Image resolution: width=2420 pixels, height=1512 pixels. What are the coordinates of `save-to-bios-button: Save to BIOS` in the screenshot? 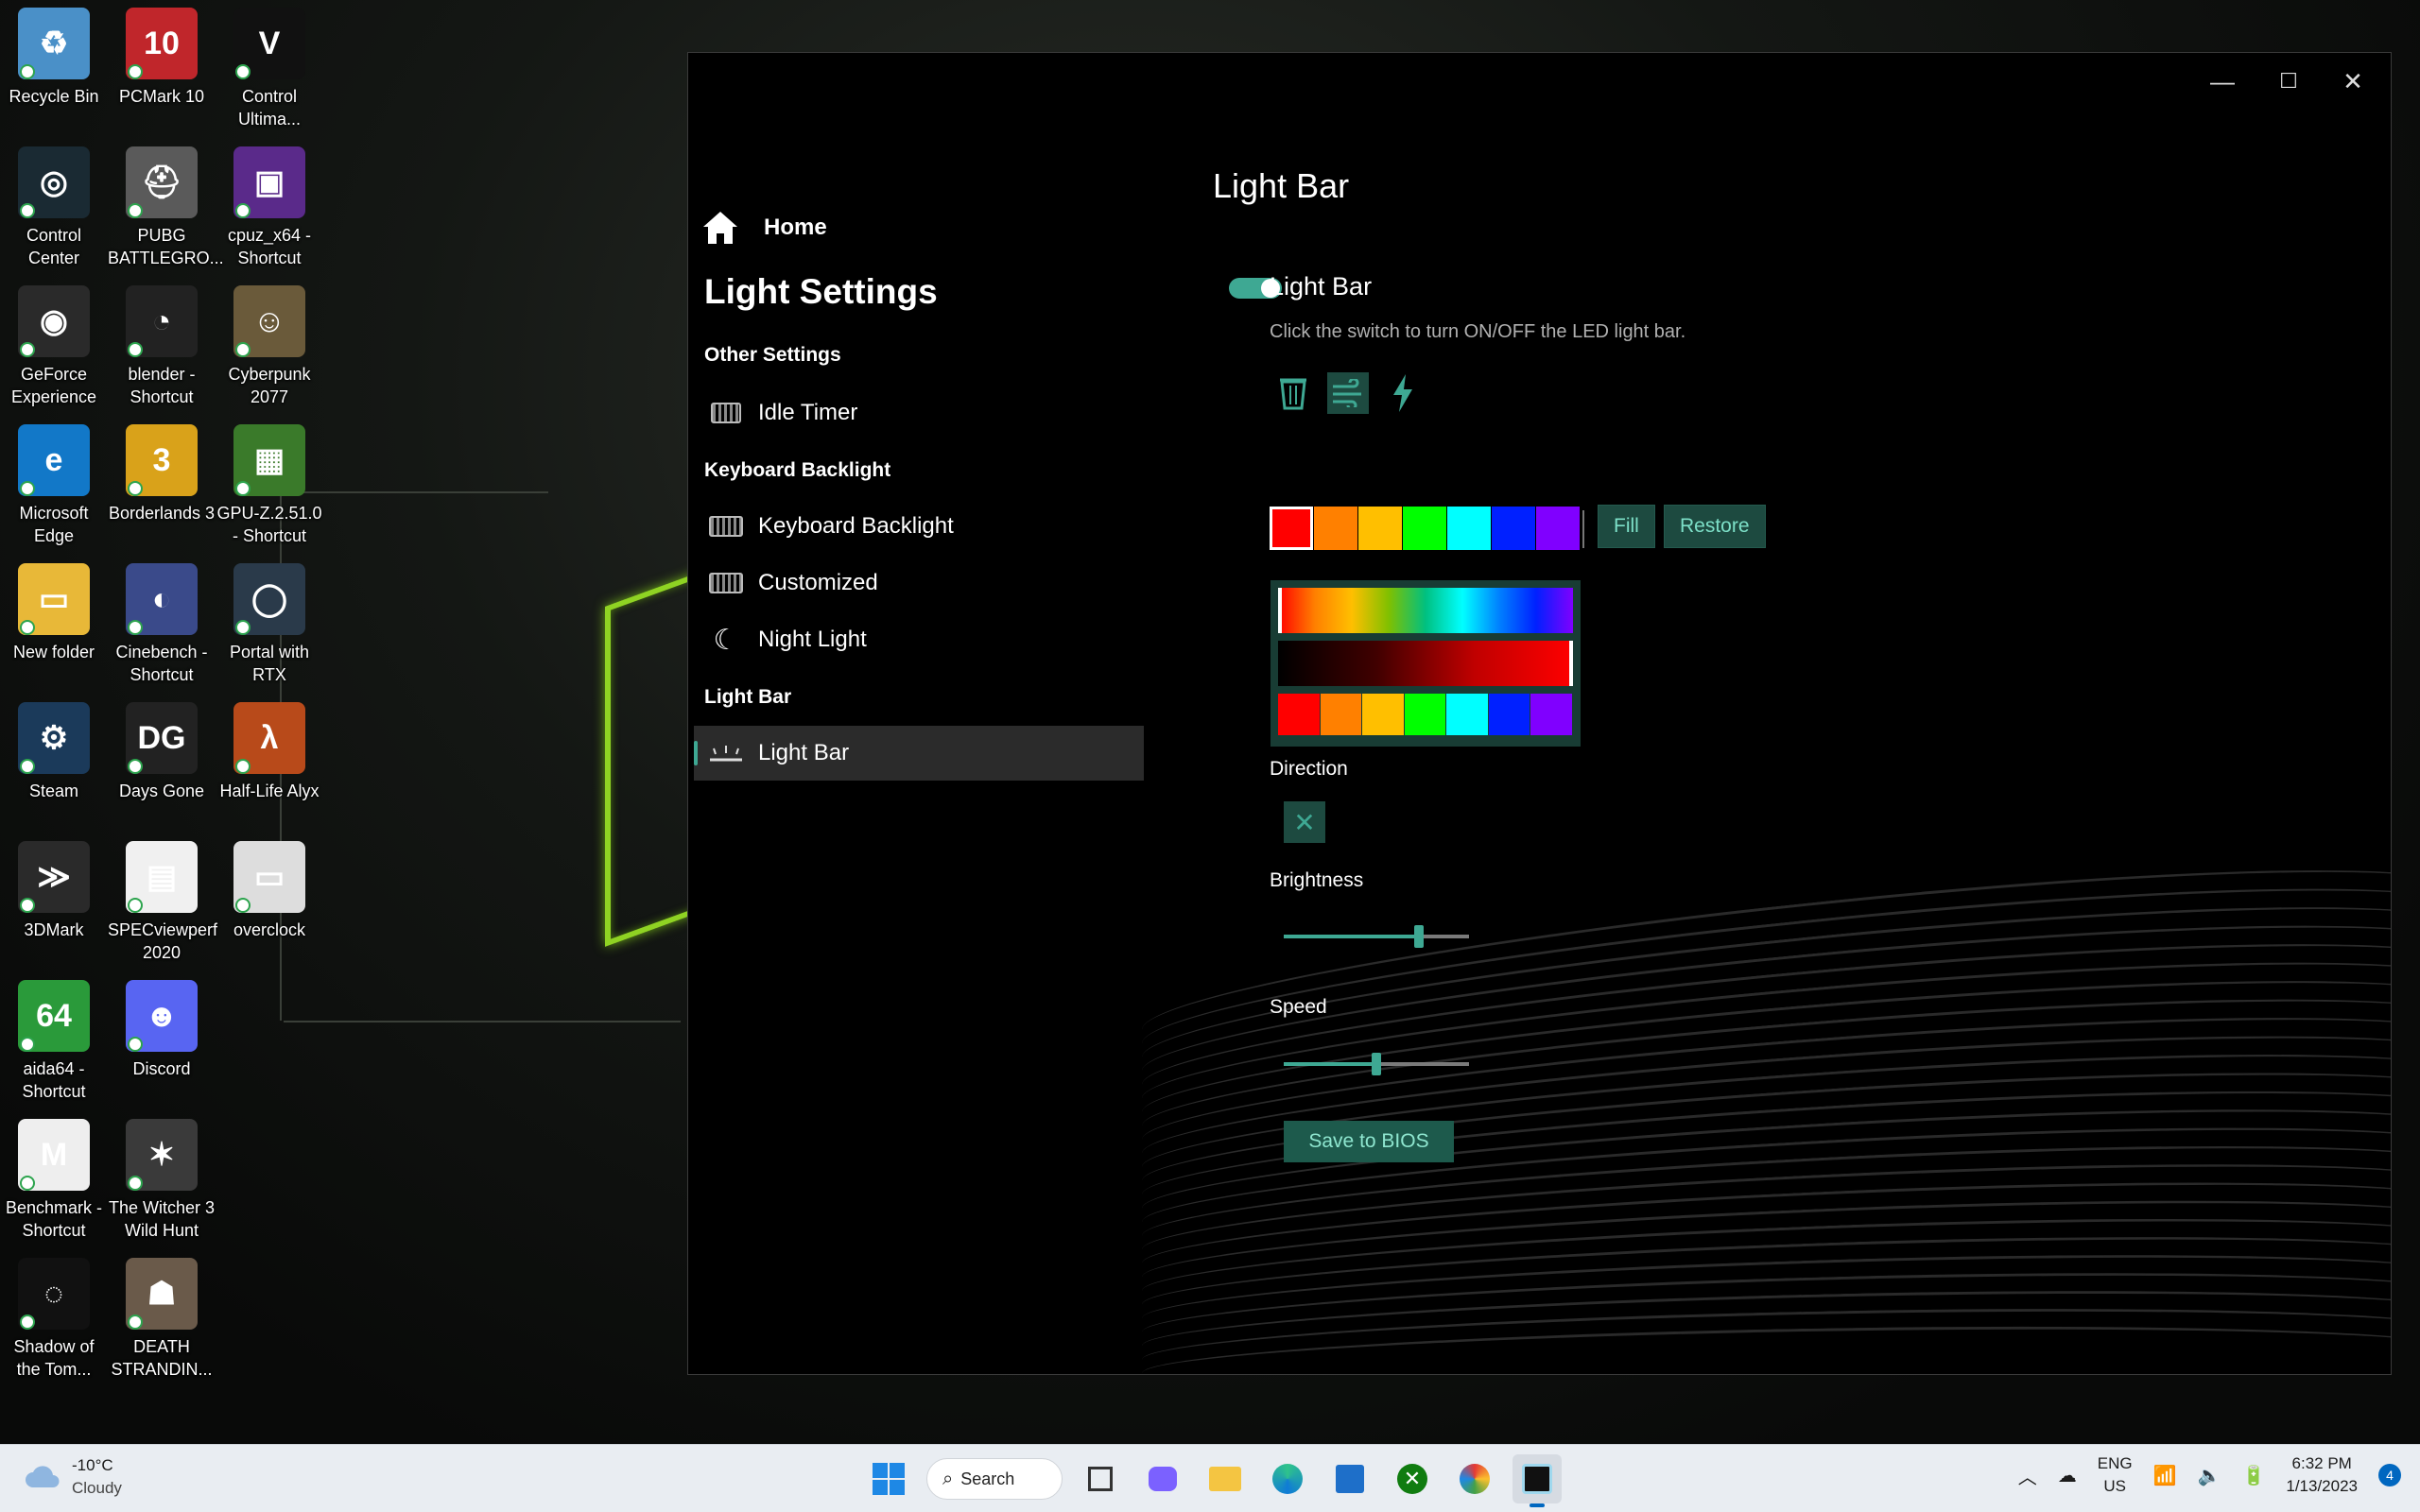 It's located at (1369, 1141).